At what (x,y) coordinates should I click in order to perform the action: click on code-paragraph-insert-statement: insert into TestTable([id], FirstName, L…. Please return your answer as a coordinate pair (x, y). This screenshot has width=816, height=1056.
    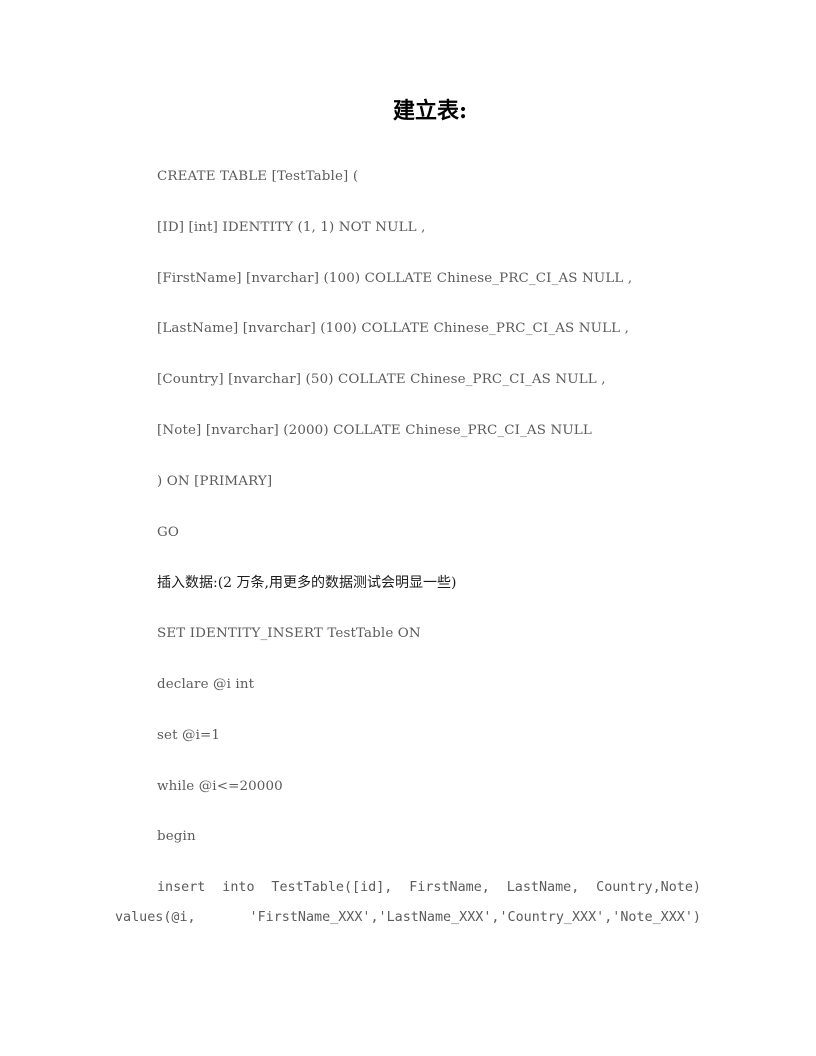
    Looking at the image, I should click on (408, 903).